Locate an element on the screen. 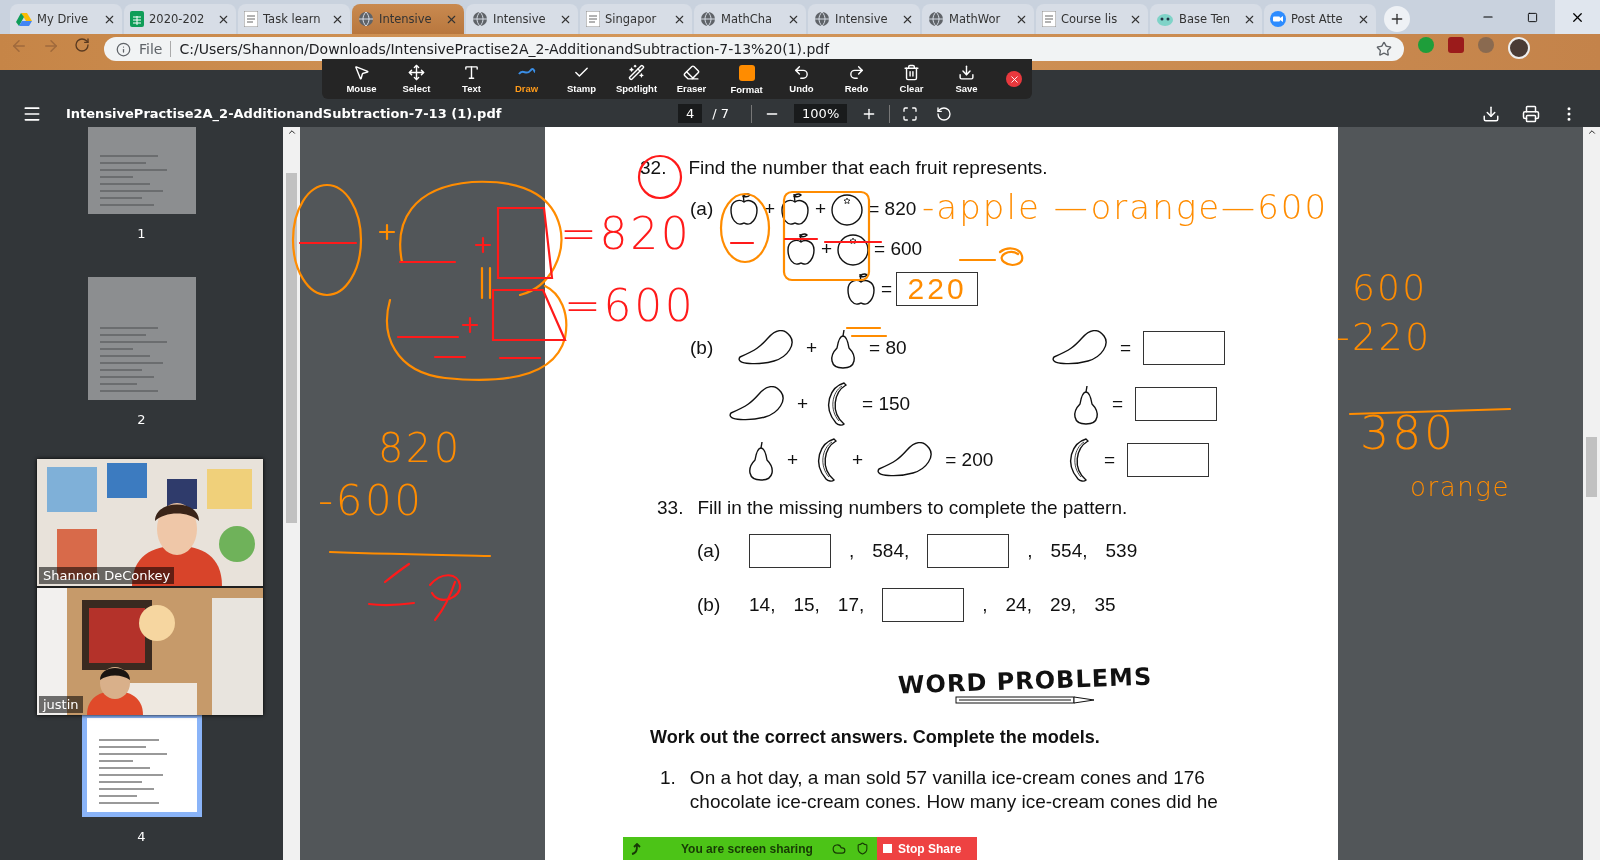 The image size is (1600, 860). participant-name: justin is located at coordinates (61, 704).